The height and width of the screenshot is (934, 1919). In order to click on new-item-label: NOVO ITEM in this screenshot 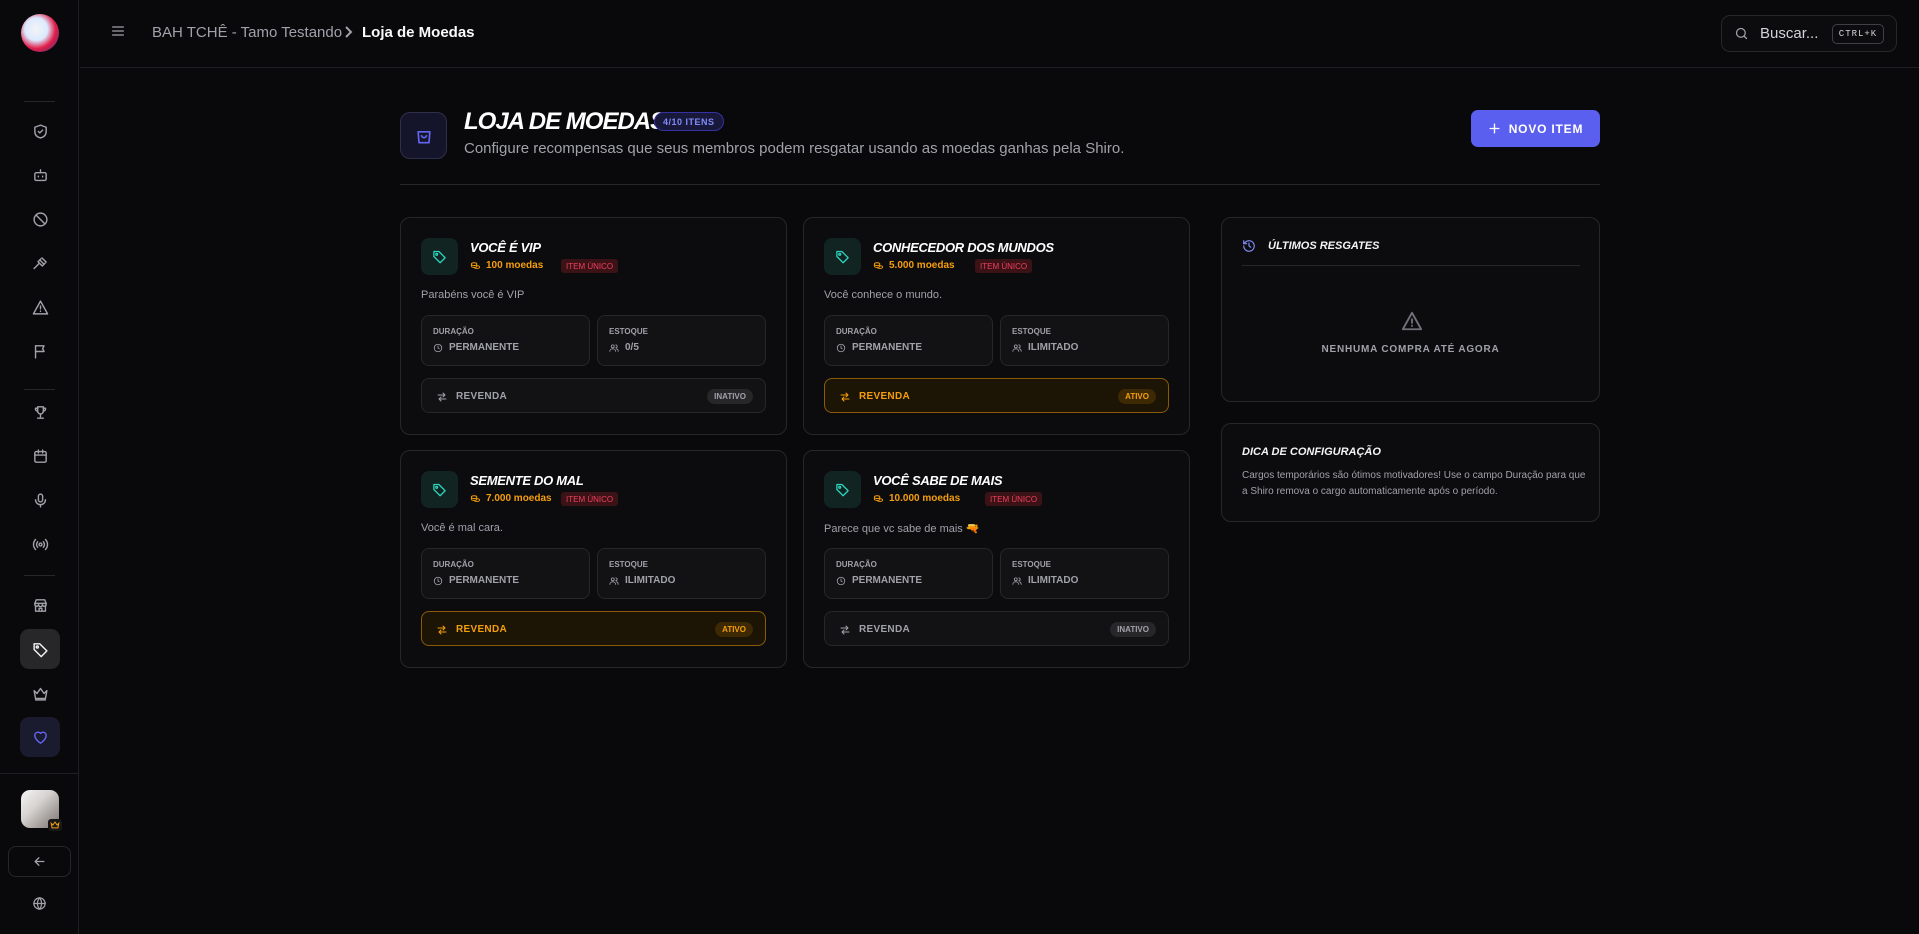, I will do `click(1546, 128)`.